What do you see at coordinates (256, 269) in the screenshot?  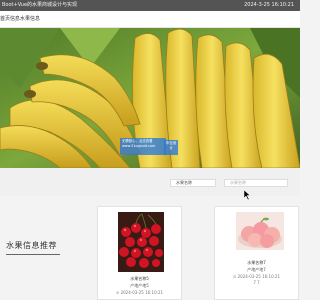 I see `fruit-origin: 产地产地7` at bounding box center [256, 269].